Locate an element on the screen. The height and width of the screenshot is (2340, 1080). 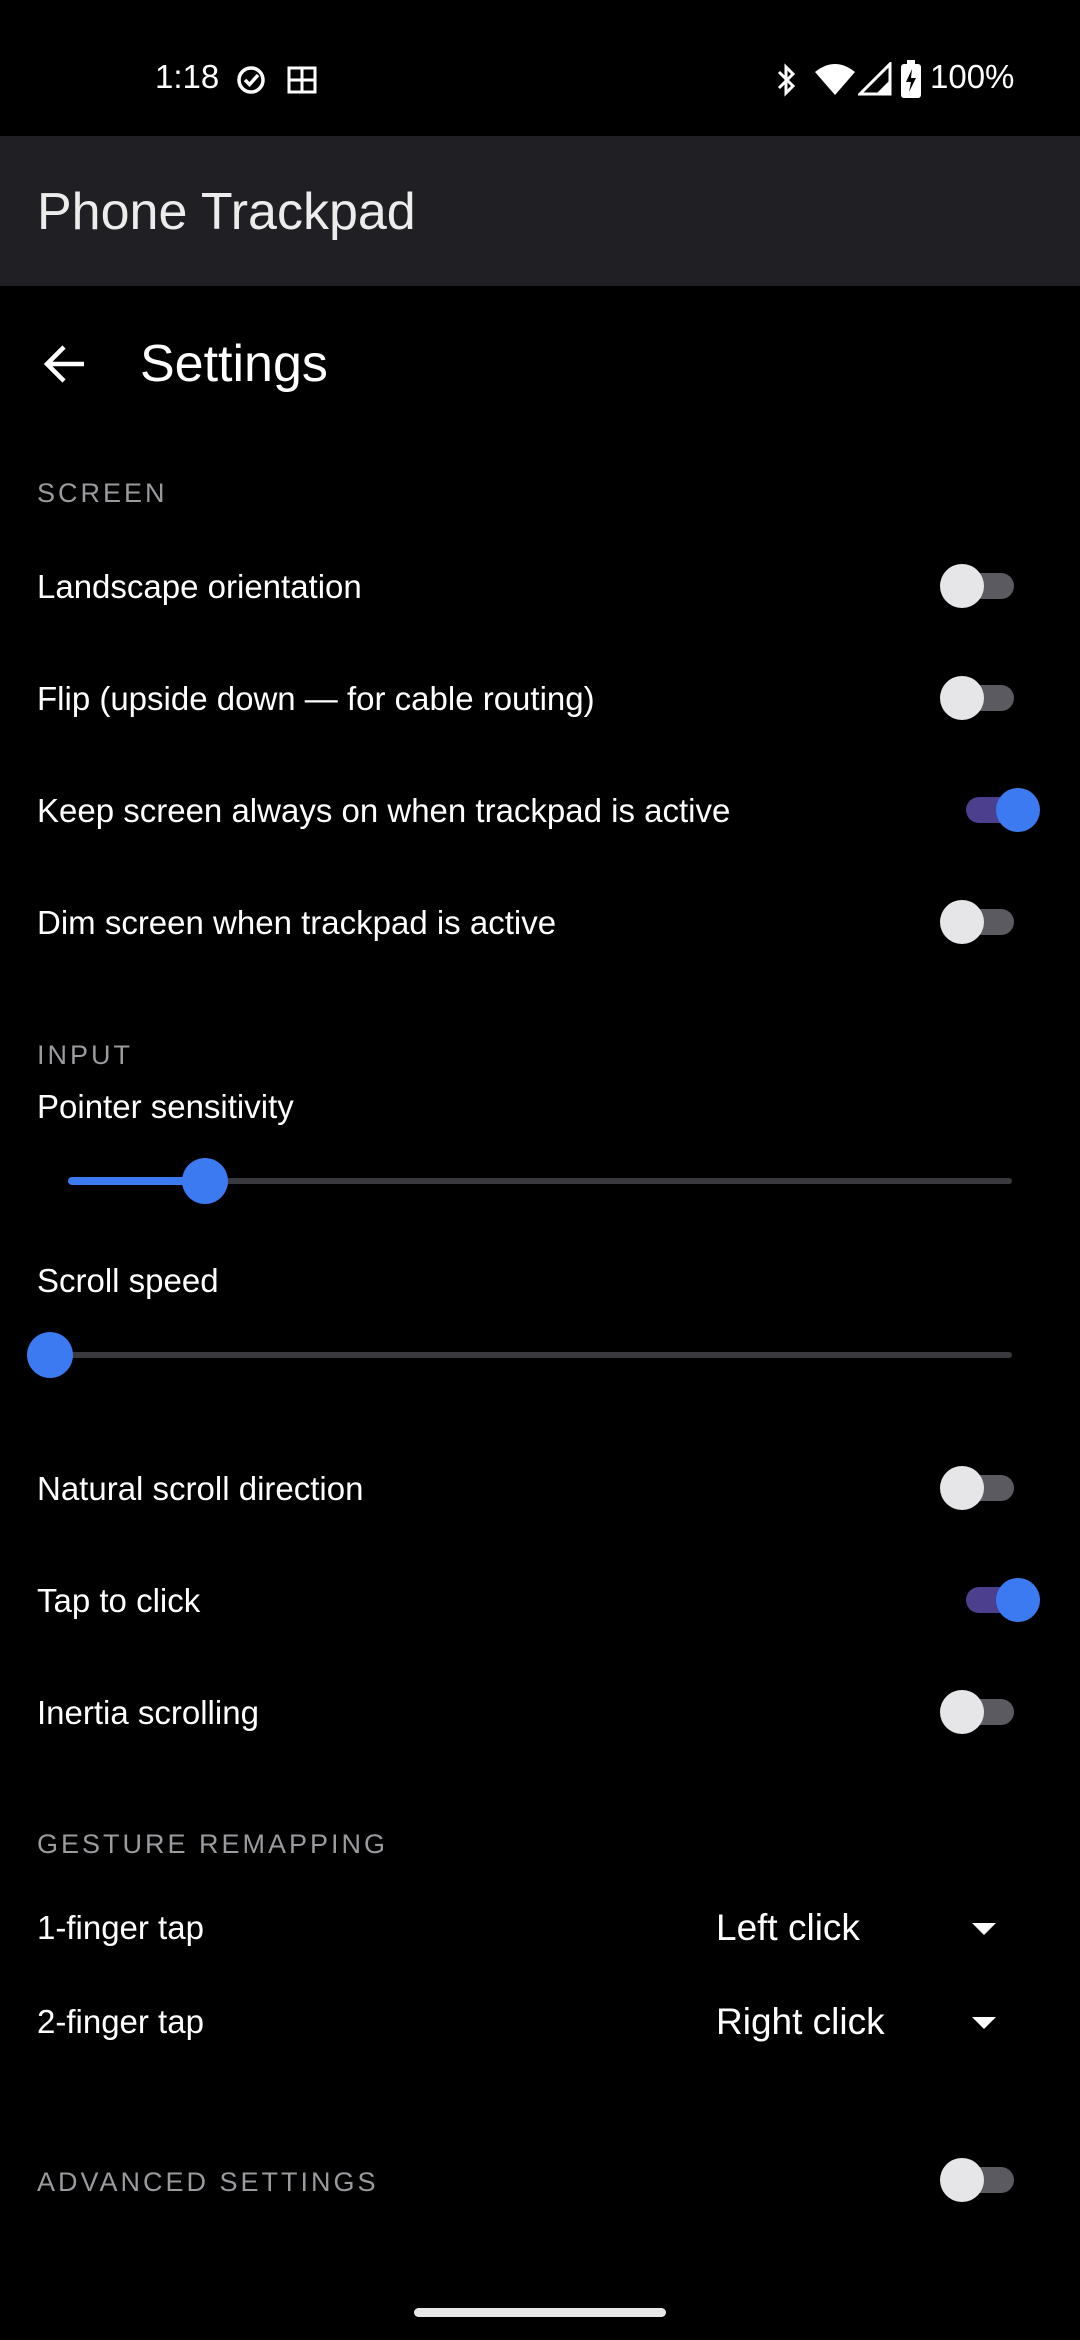
battery-charging-icon is located at coordinates (911, 79).